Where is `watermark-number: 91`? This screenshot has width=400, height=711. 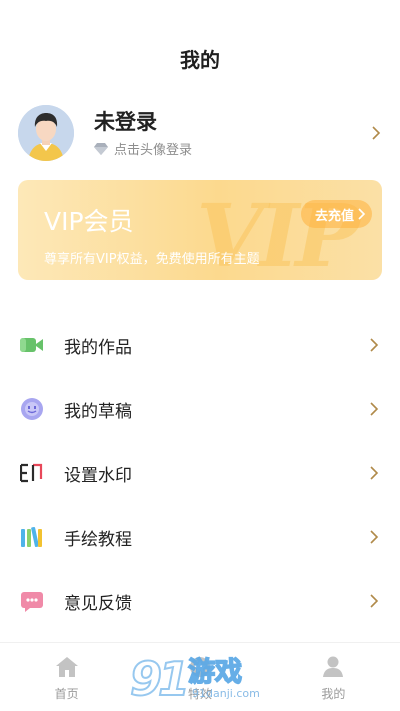
watermark-number: 91 is located at coordinates (160, 679).